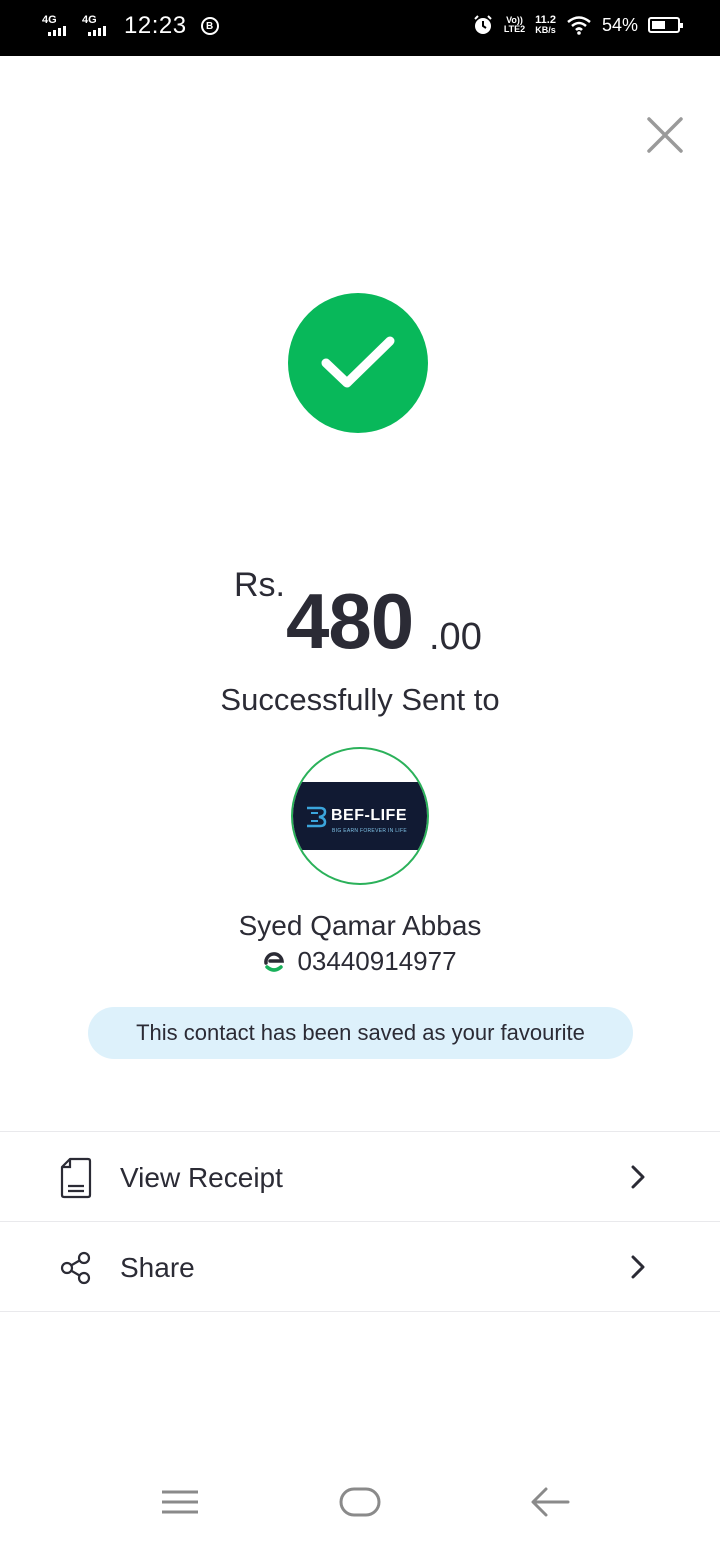 The height and width of the screenshot is (1544, 720). Describe the element at coordinates (369, 831) in the screenshot. I see `avatar-logo-tagline: BIG EARN FOREVER IN LIFE` at that location.